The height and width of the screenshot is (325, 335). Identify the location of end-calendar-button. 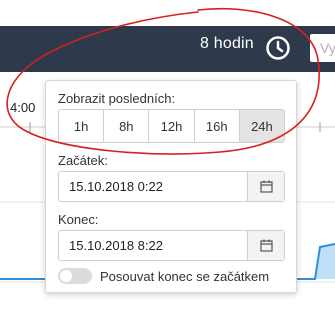
(265, 245).